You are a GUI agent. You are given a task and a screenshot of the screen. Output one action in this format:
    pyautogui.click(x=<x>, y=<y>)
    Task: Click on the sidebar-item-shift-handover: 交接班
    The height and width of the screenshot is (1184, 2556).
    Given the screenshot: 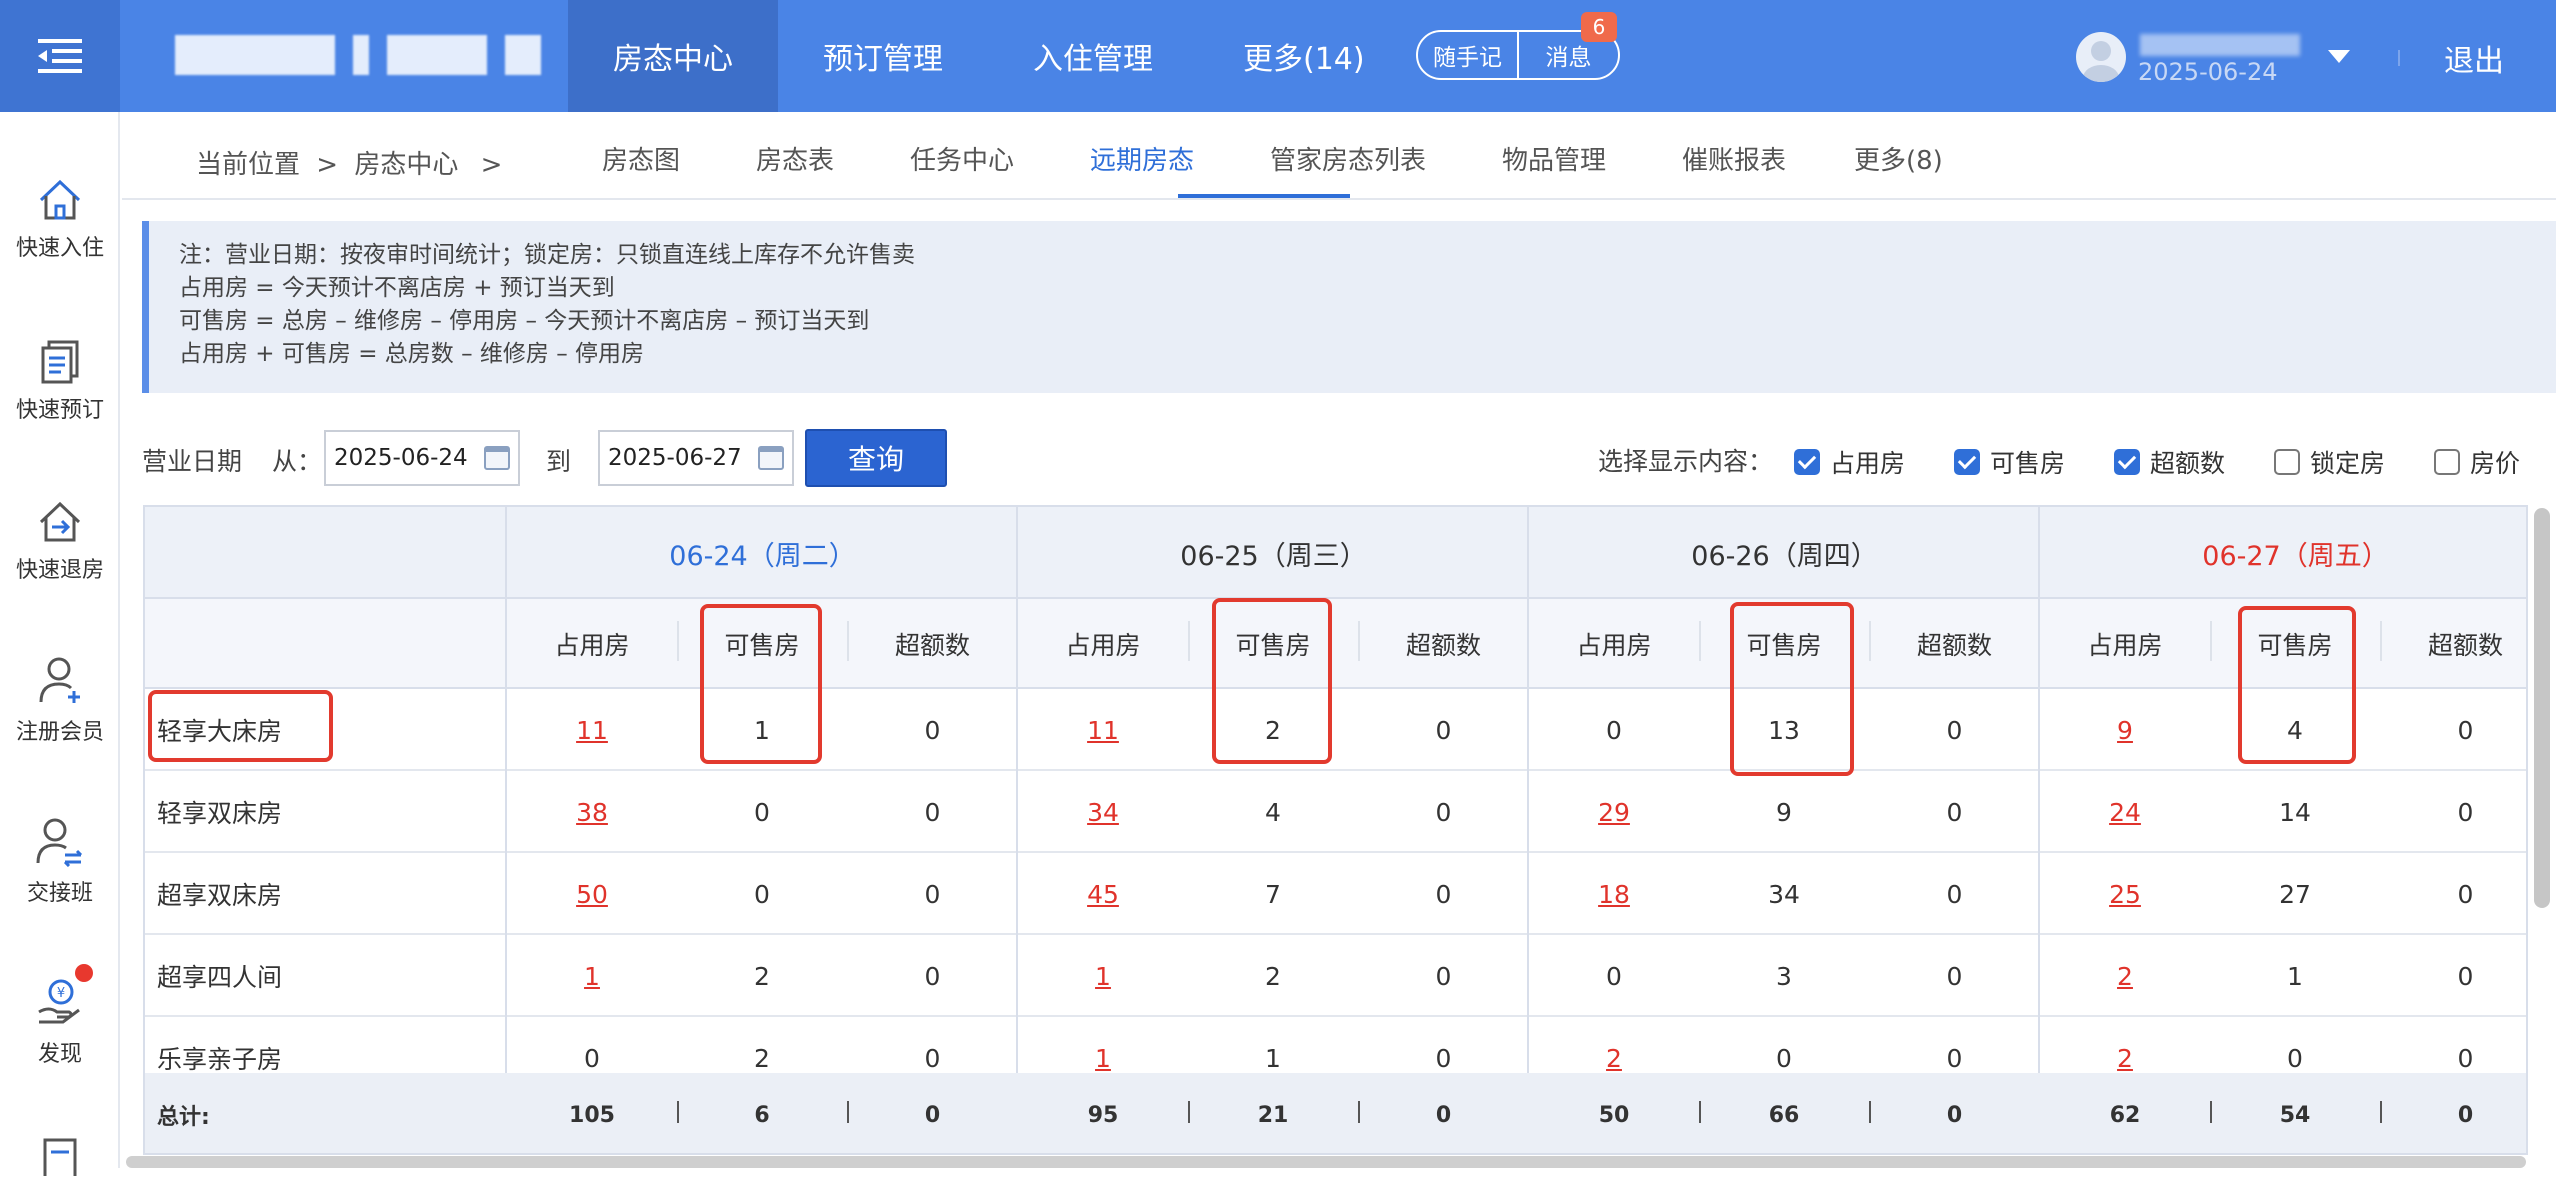 What is the action you would take?
    pyautogui.click(x=60, y=862)
    